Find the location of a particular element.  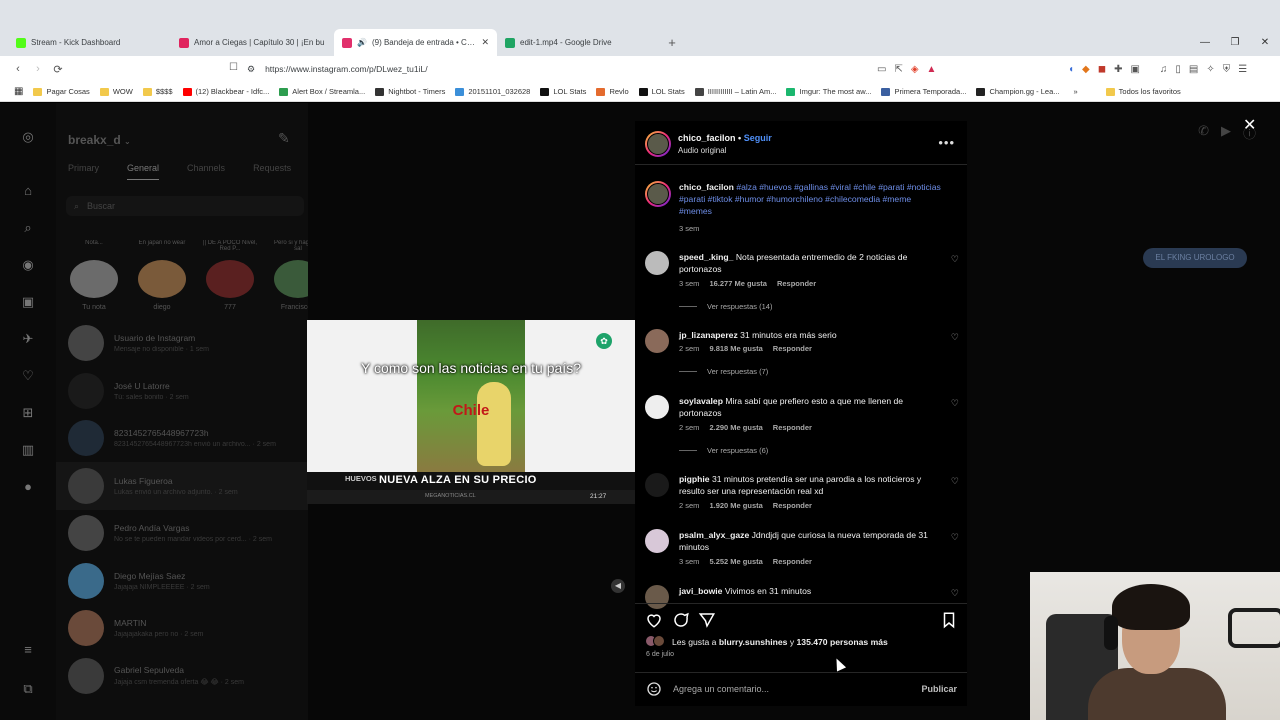

compose-icon: ✎ is located at coordinates (284, 138).